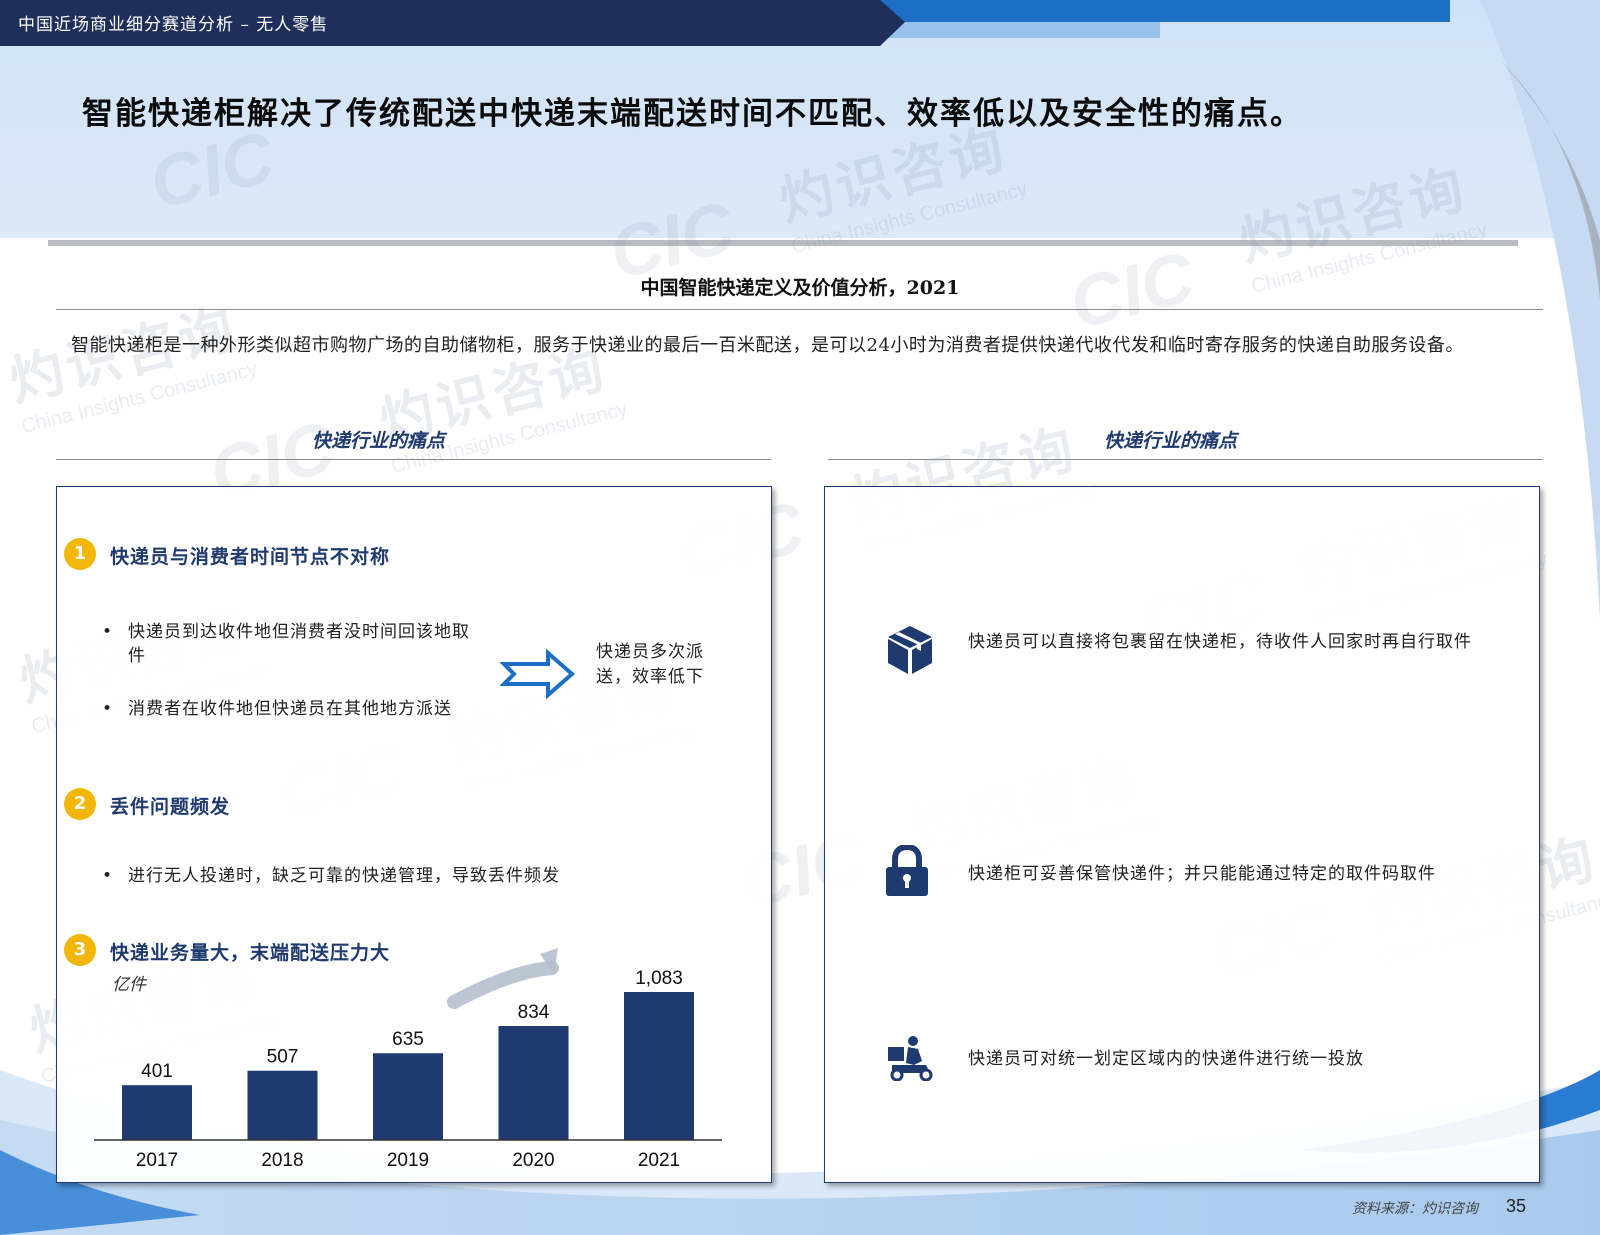 This screenshot has width=1600, height=1235. Describe the element at coordinates (910, 650) in the screenshot. I see `package-icon` at that location.